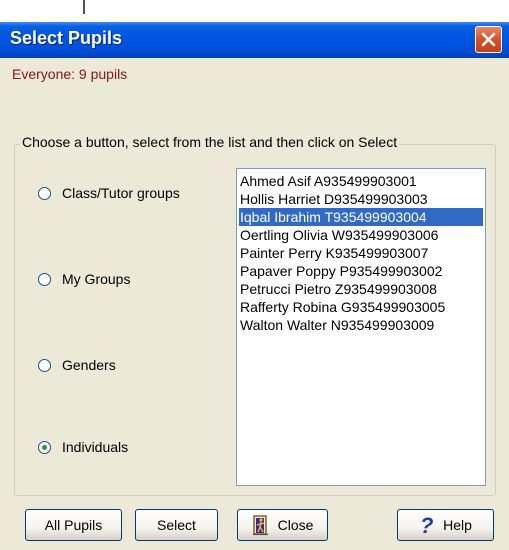 The width and height of the screenshot is (509, 550). I want to click on list-item-selected: Iqbal Ibrahim T935499903004, so click(361, 217).